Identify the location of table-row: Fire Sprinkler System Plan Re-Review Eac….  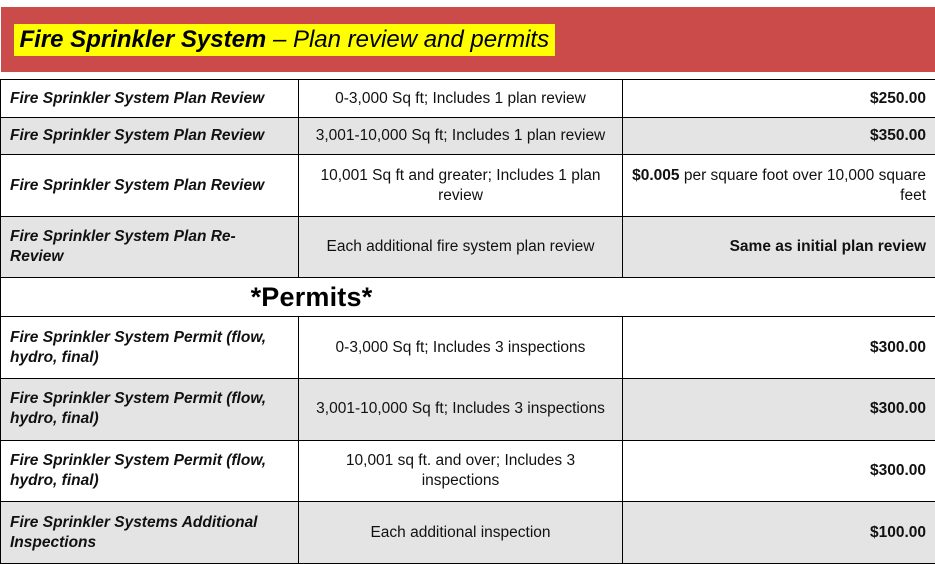
(467, 247).